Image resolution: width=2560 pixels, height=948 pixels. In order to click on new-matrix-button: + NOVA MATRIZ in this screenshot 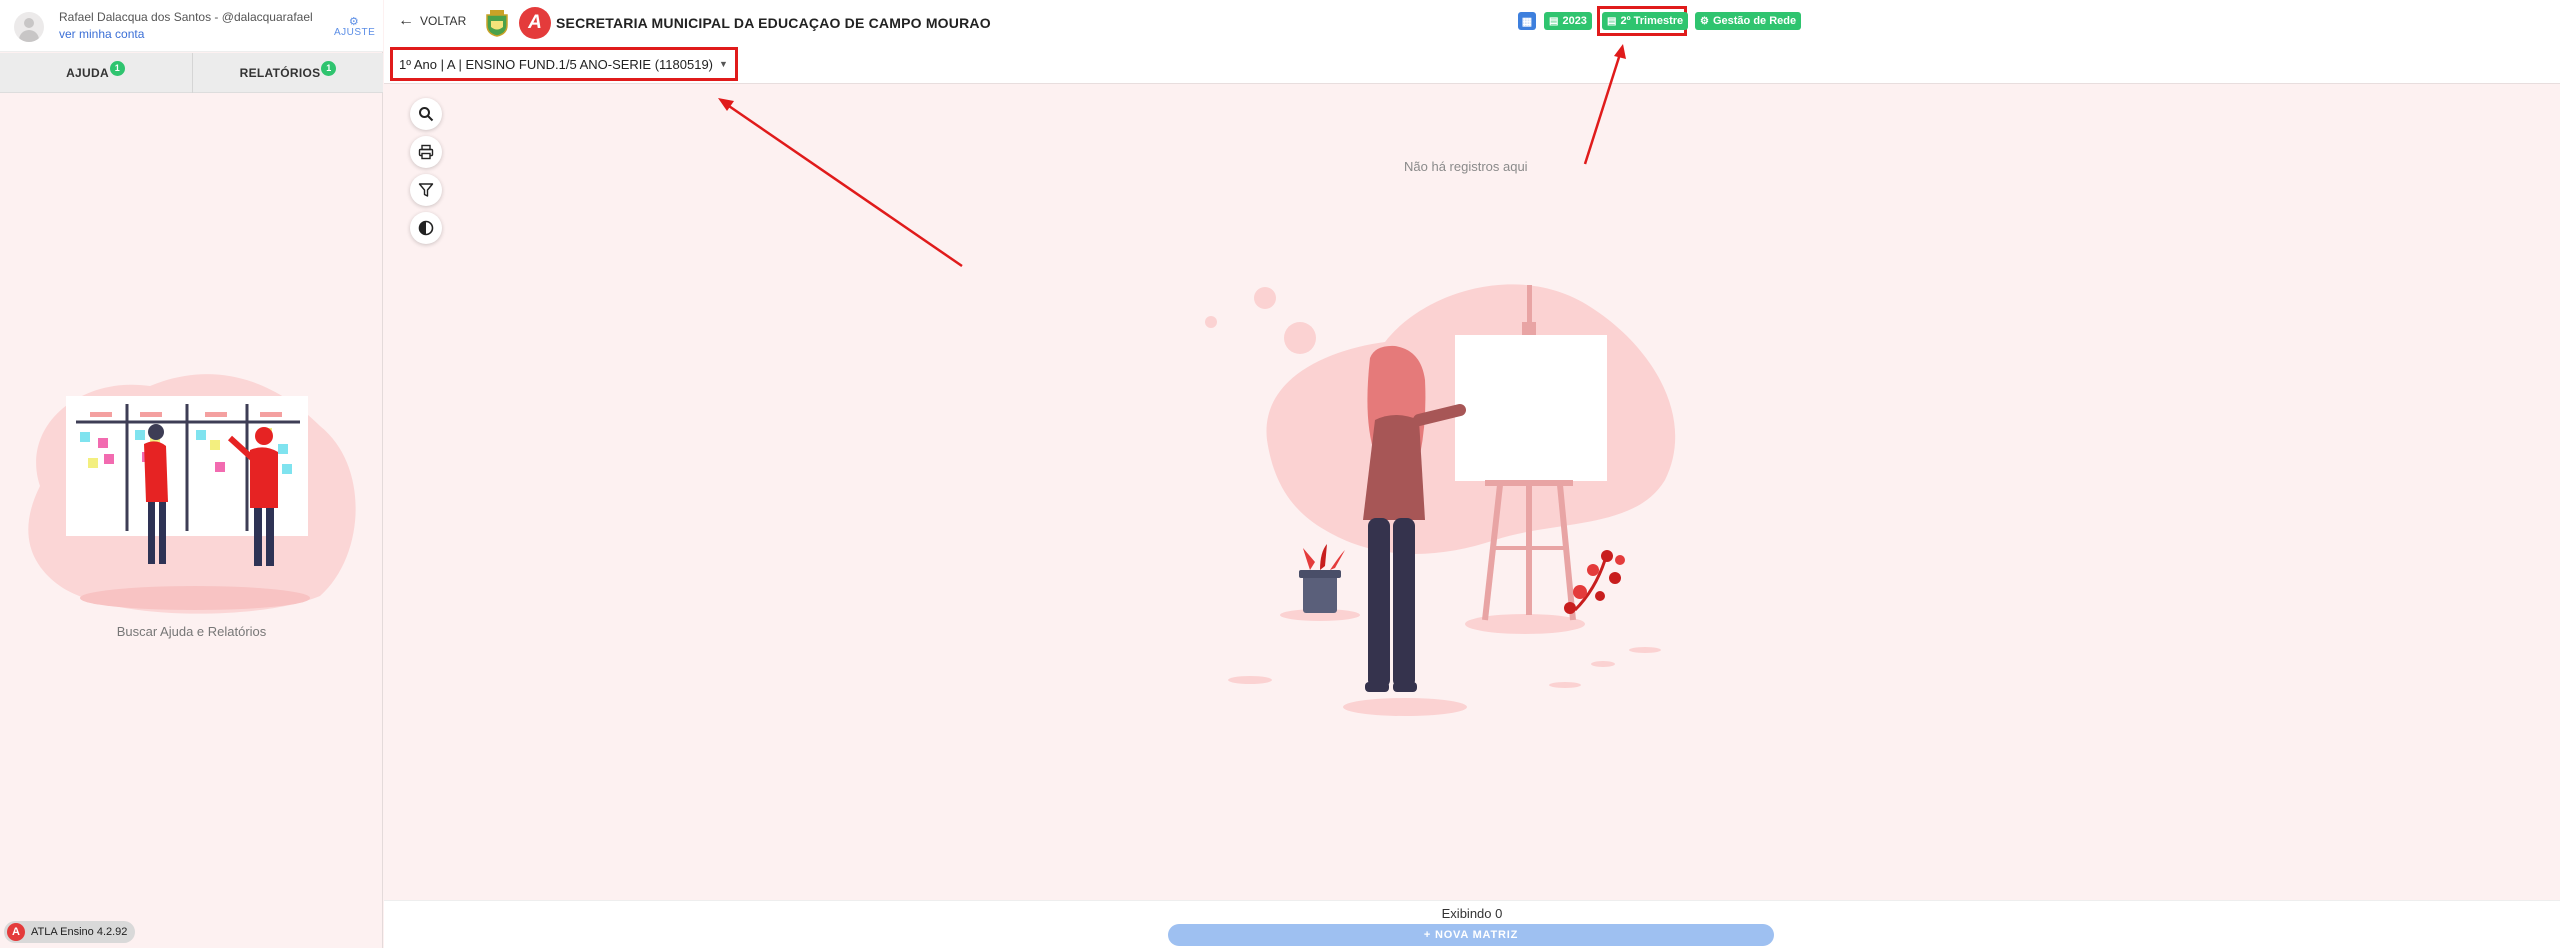, I will do `click(1471, 935)`.